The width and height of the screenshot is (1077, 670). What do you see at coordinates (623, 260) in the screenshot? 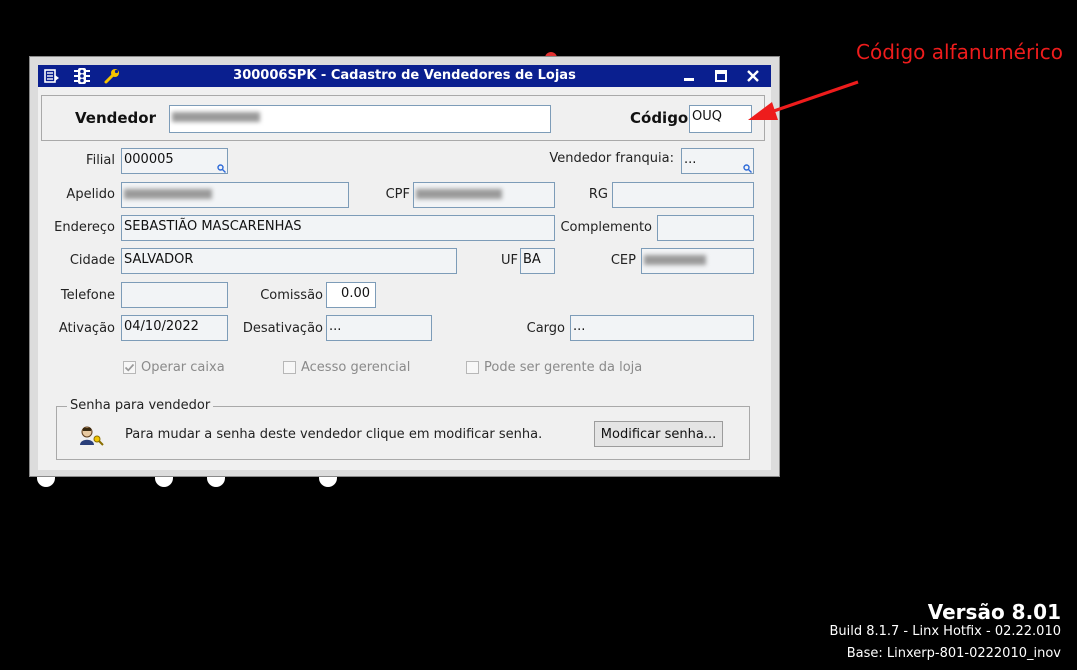
I see `cep-label: CEP` at bounding box center [623, 260].